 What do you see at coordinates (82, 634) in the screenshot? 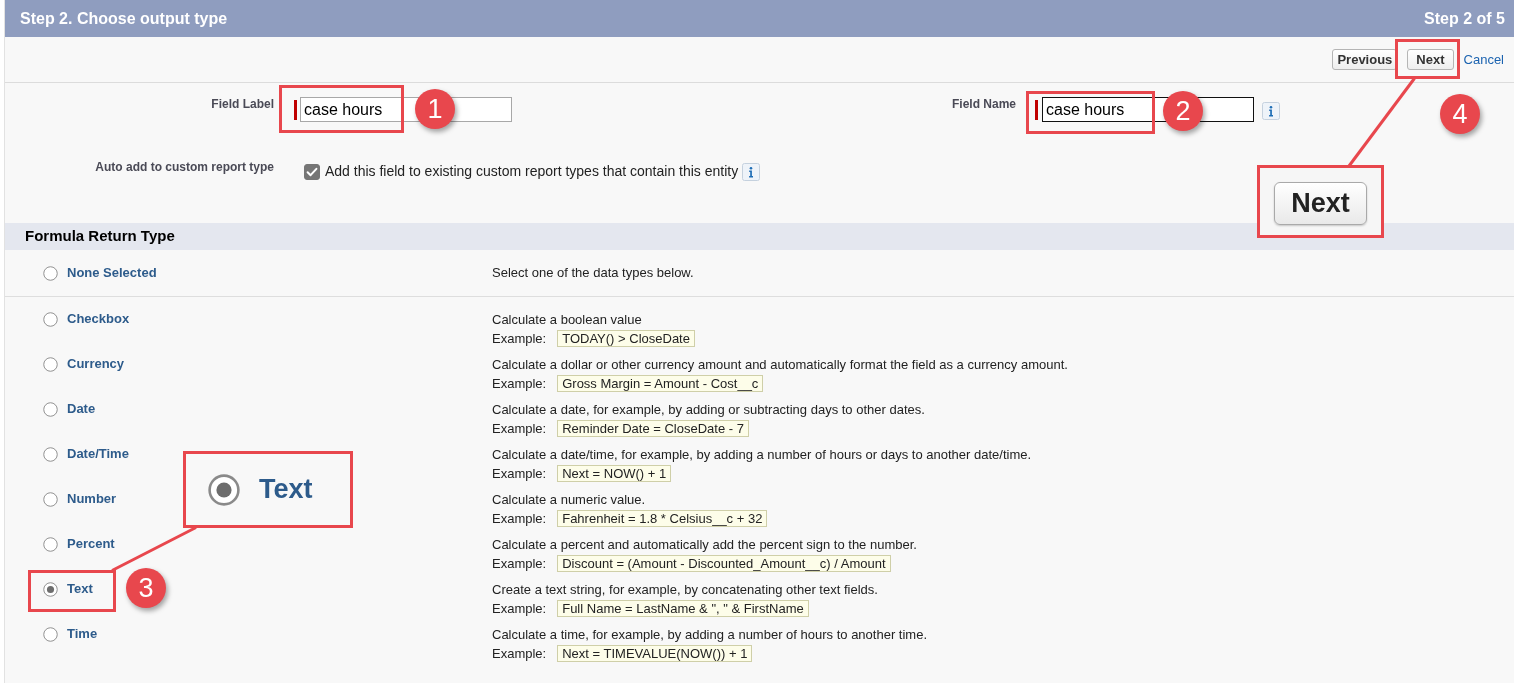
I see `option-label: Time` at bounding box center [82, 634].